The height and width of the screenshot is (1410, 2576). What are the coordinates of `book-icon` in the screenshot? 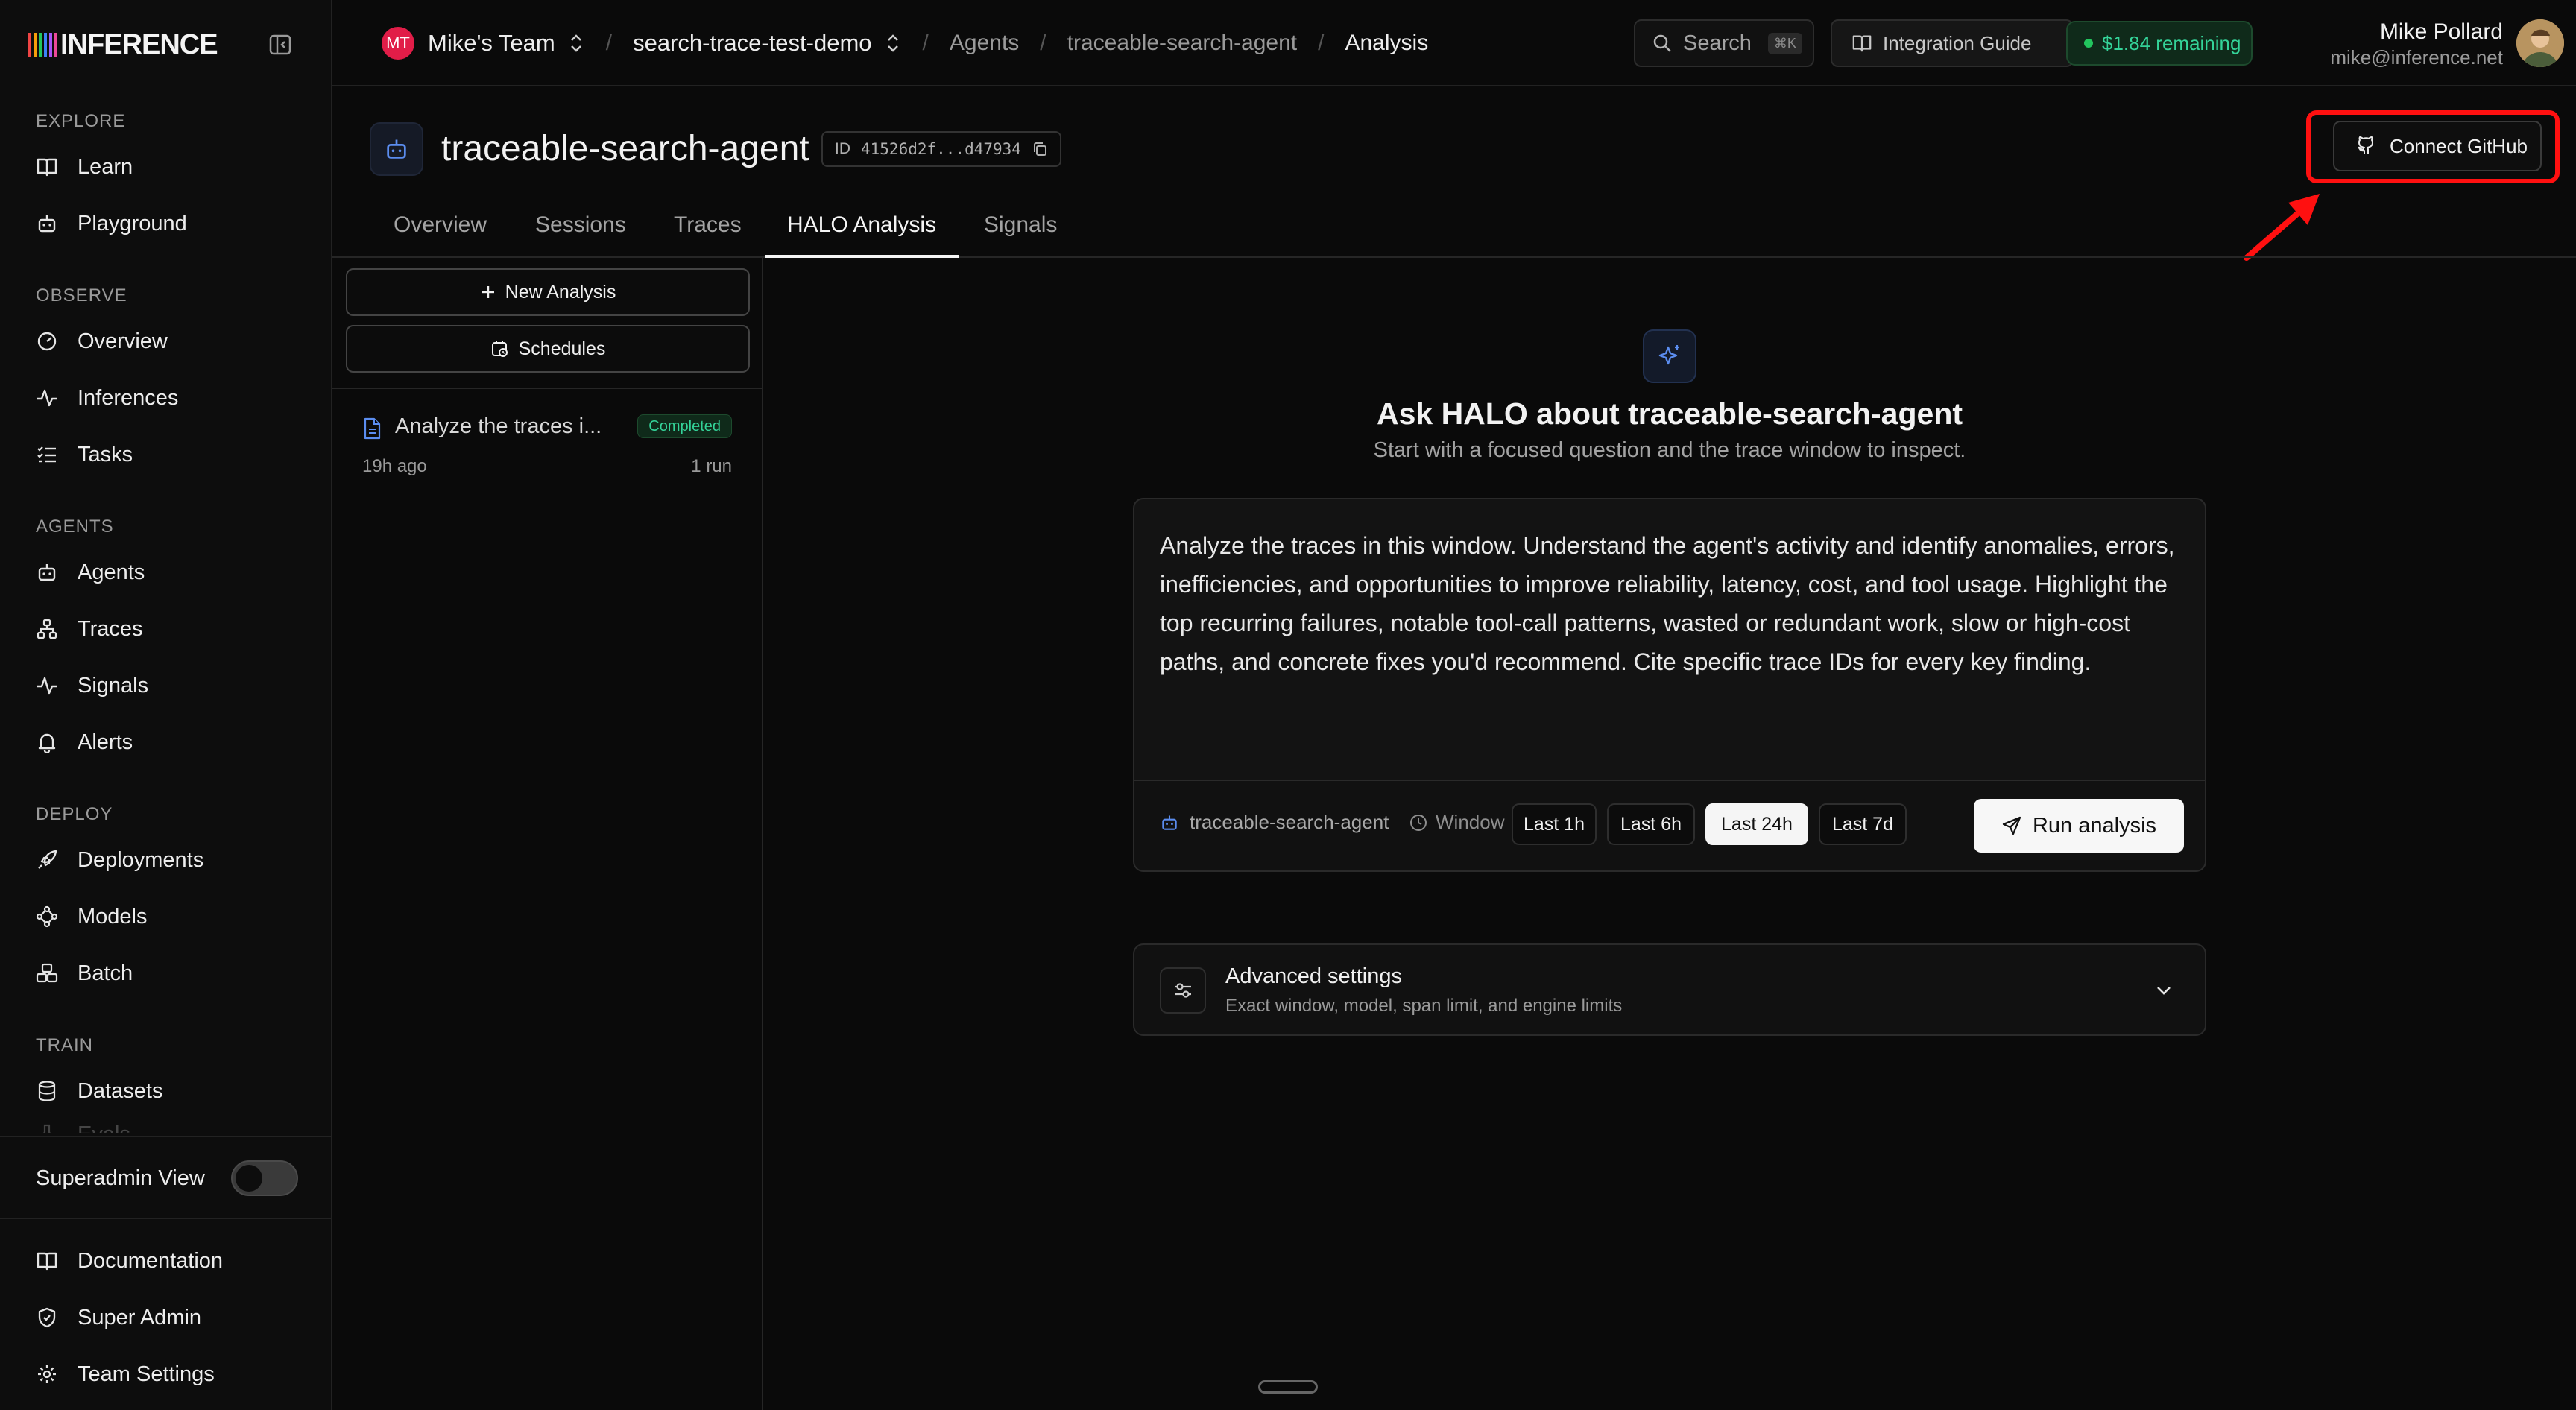 It's located at (47, 167).